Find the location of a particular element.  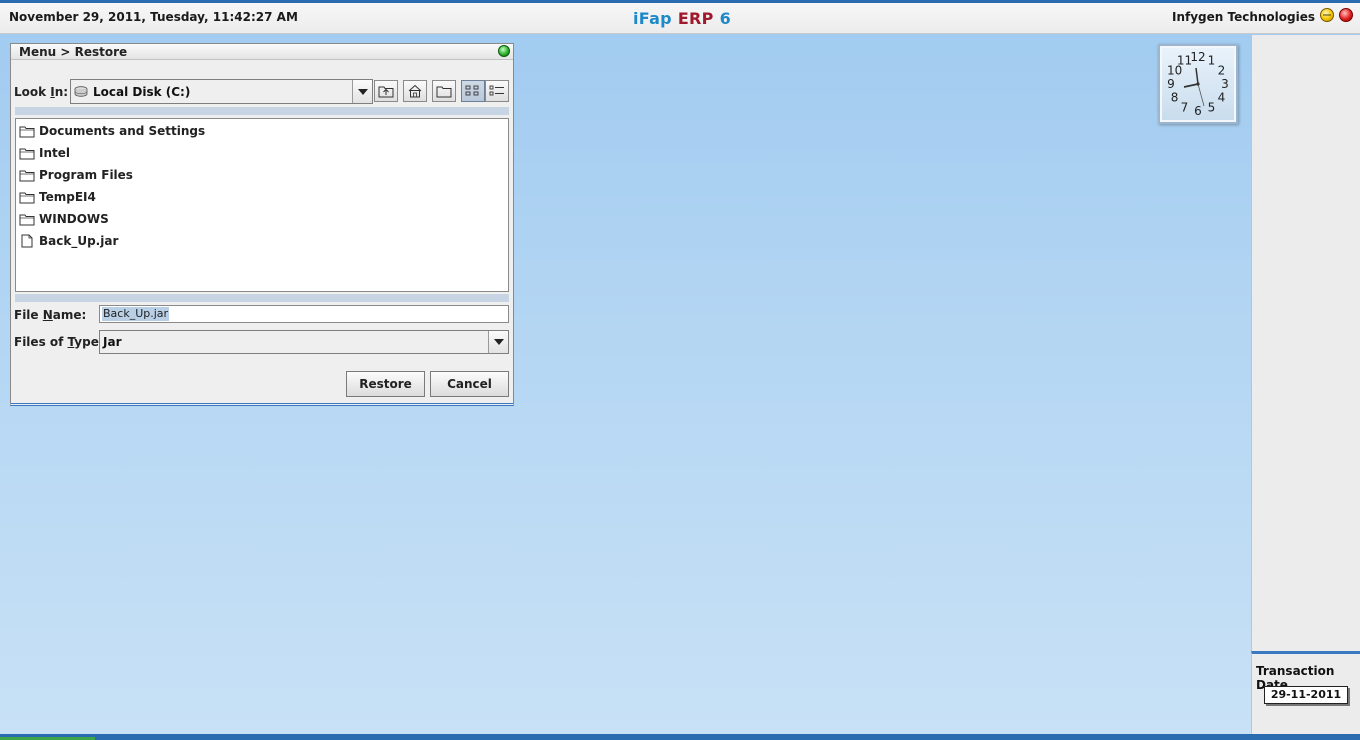

clock-numeral: 9 is located at coordinates (1171, 84).